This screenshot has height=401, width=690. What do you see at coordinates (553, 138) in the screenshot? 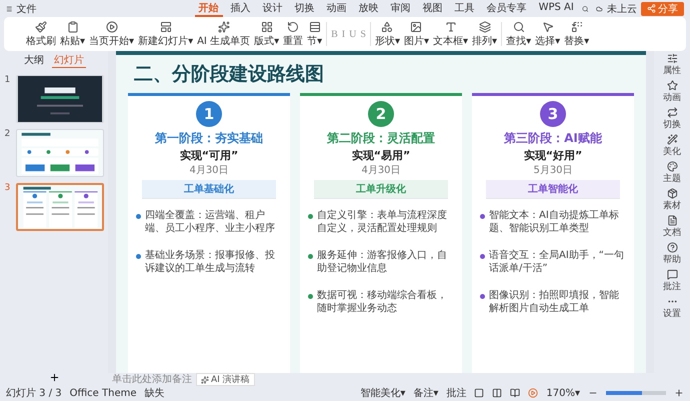
I see `stage-heading: 第三阶段：AI赋能` at bounding box center [553, 138].